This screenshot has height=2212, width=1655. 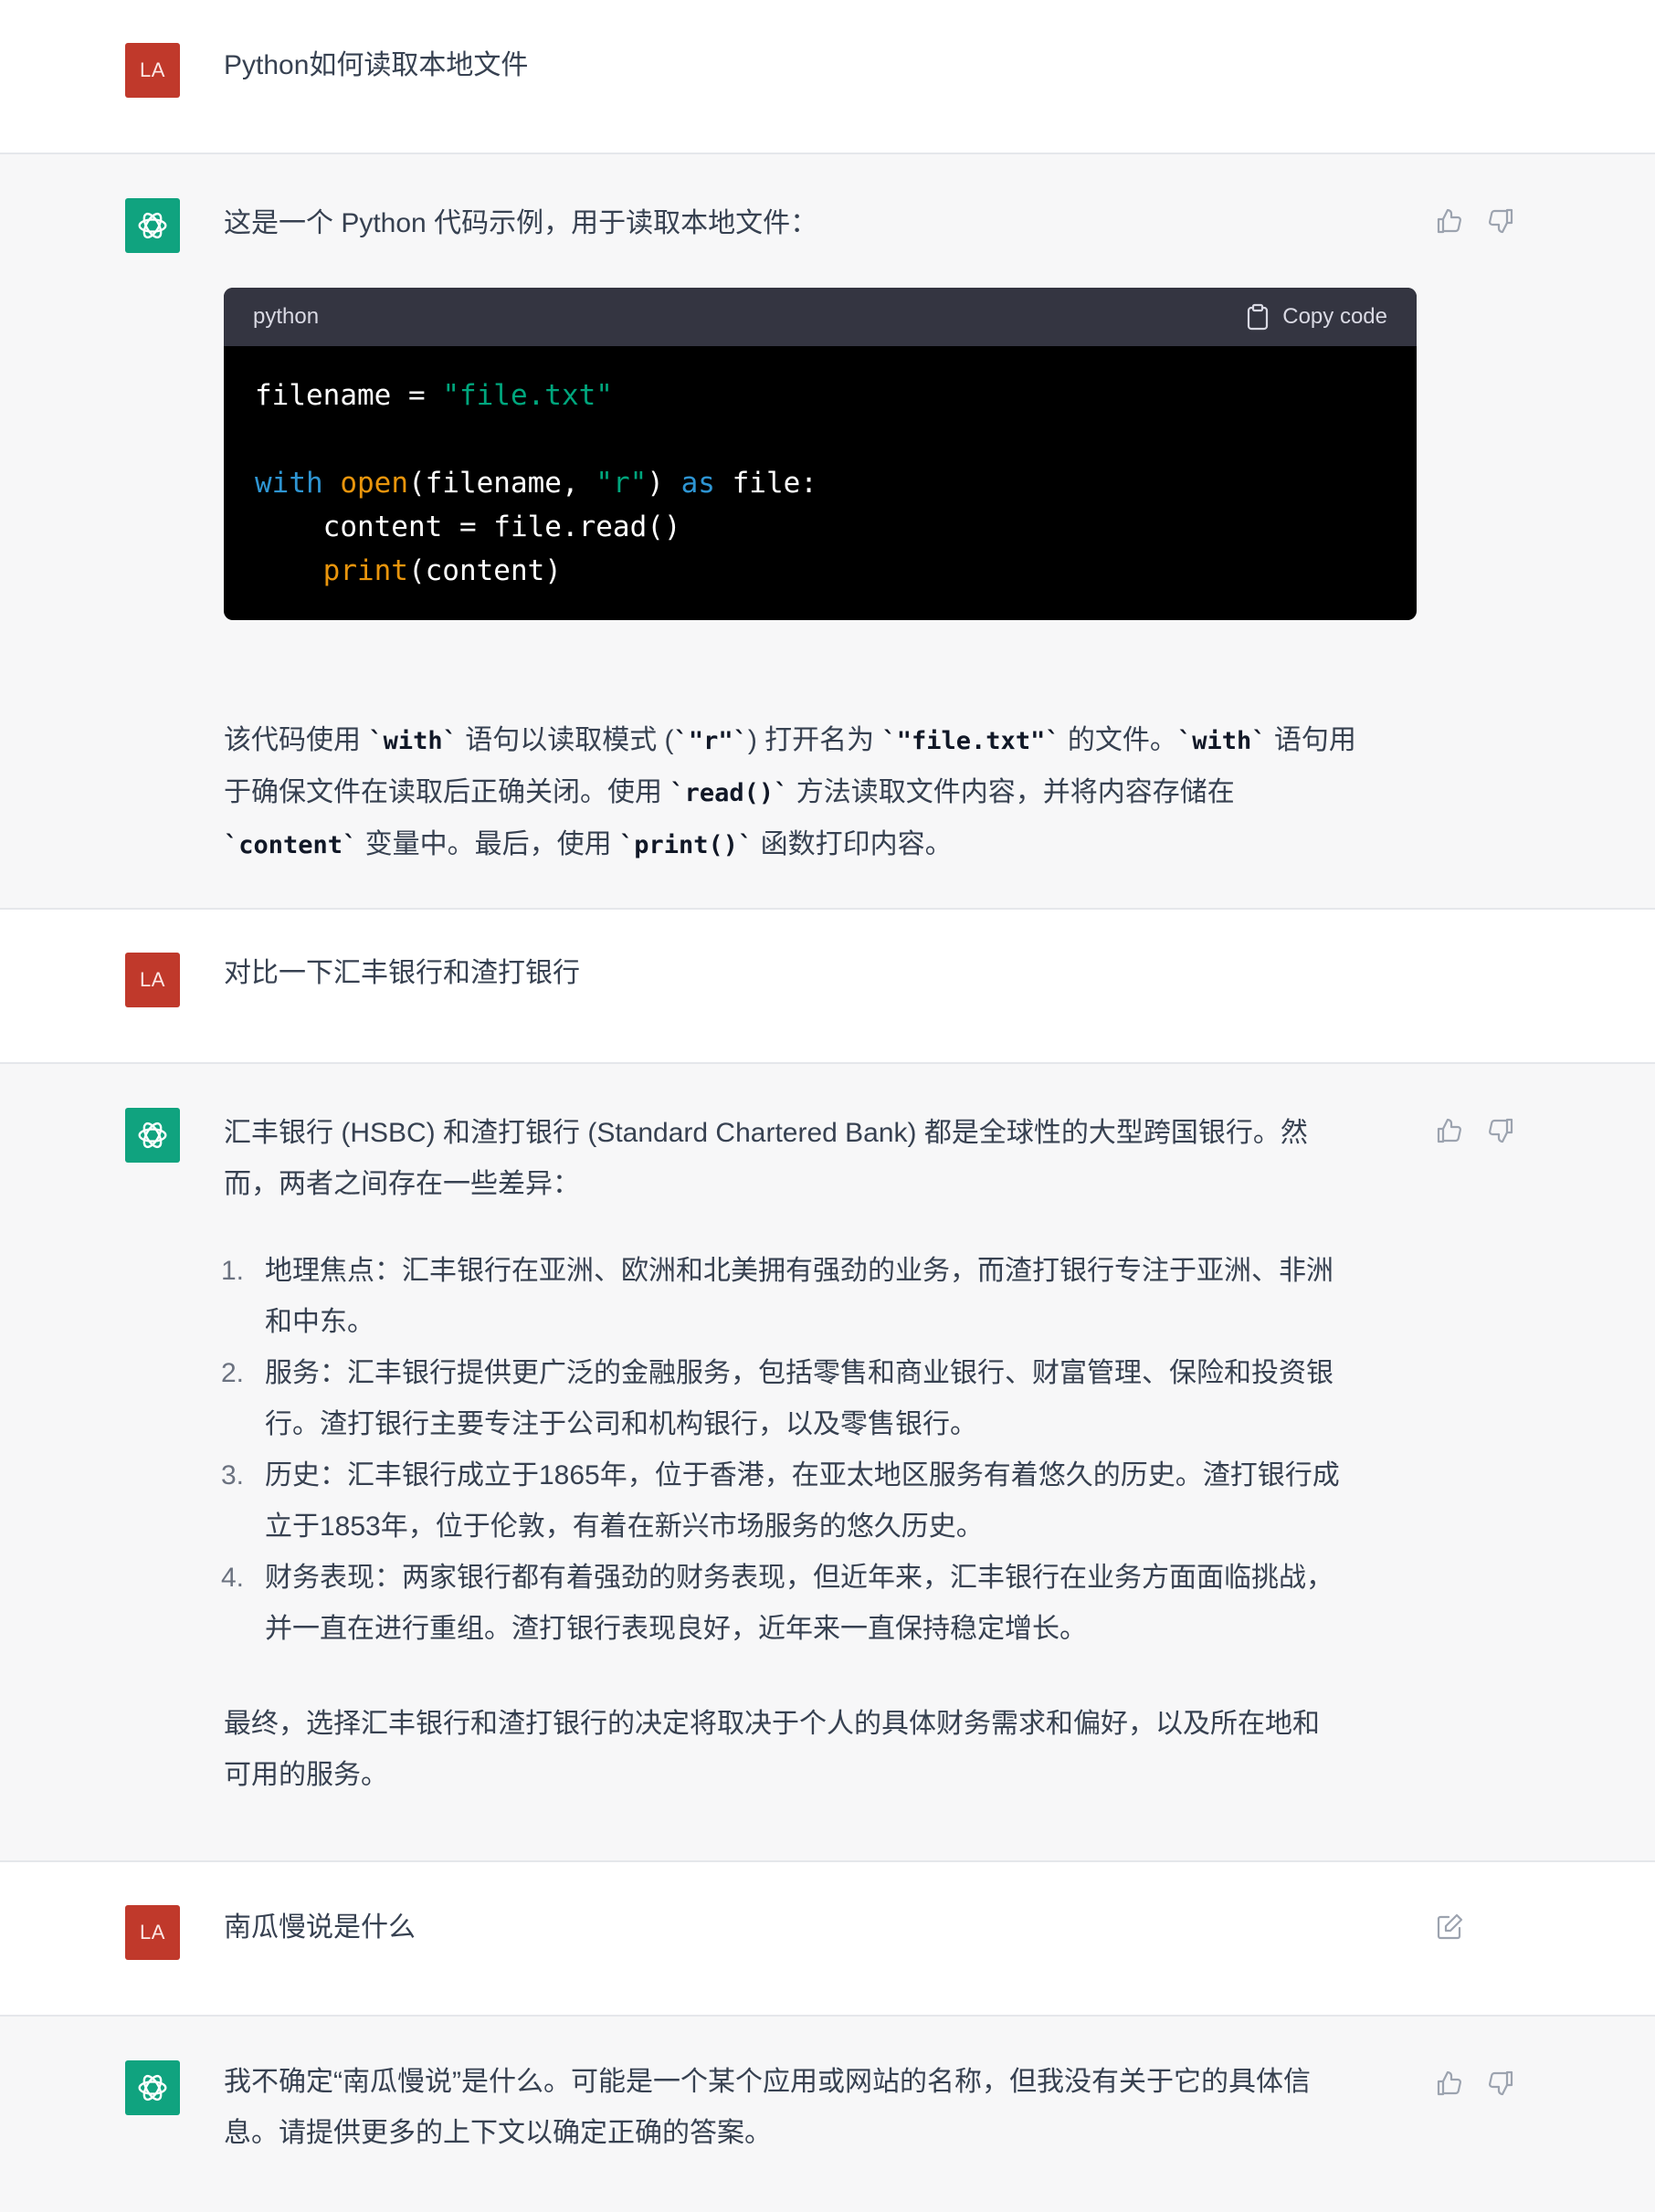 I want to click on user-message-text: 对比一下汇丰银行和渣打银行, so click(x=402, y=973).